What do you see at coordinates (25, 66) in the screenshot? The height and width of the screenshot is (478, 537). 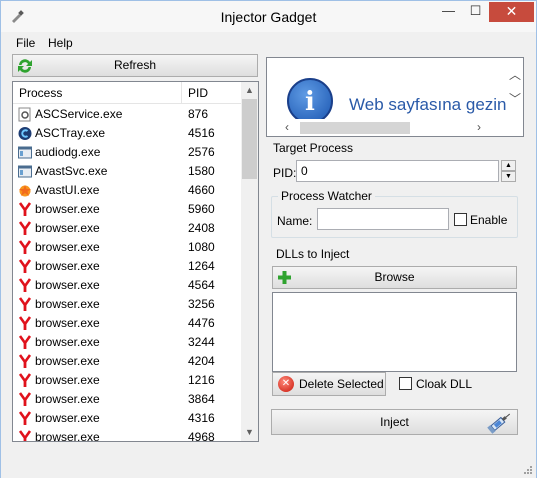 I see `refresh-icon` at bounding box center [25, 66].